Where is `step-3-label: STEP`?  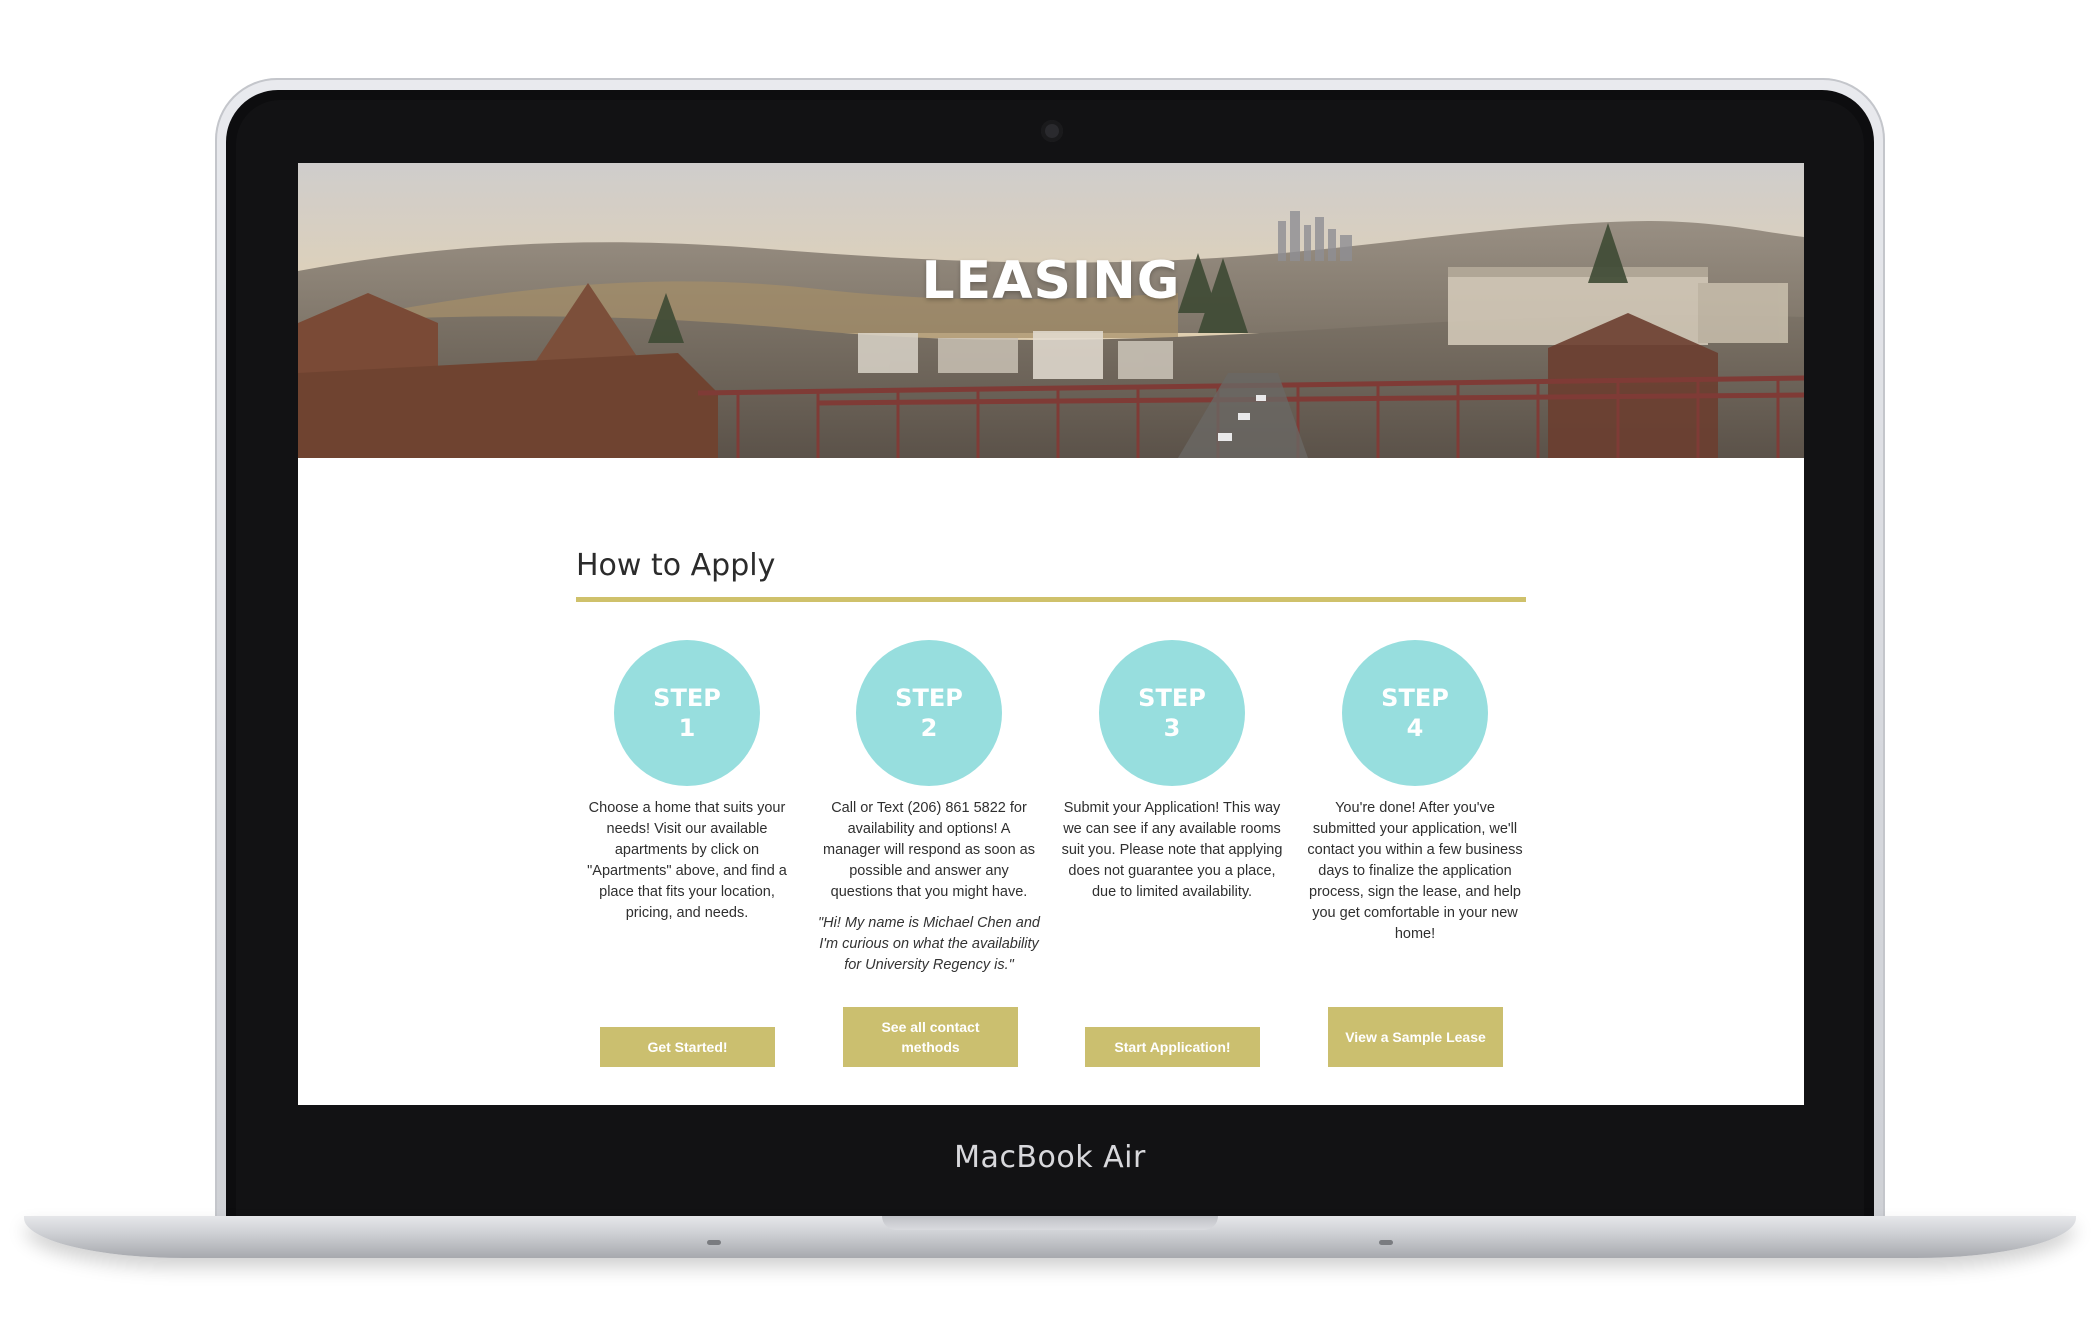
step-3-label: STEP is located at coordinates (1172, 698).